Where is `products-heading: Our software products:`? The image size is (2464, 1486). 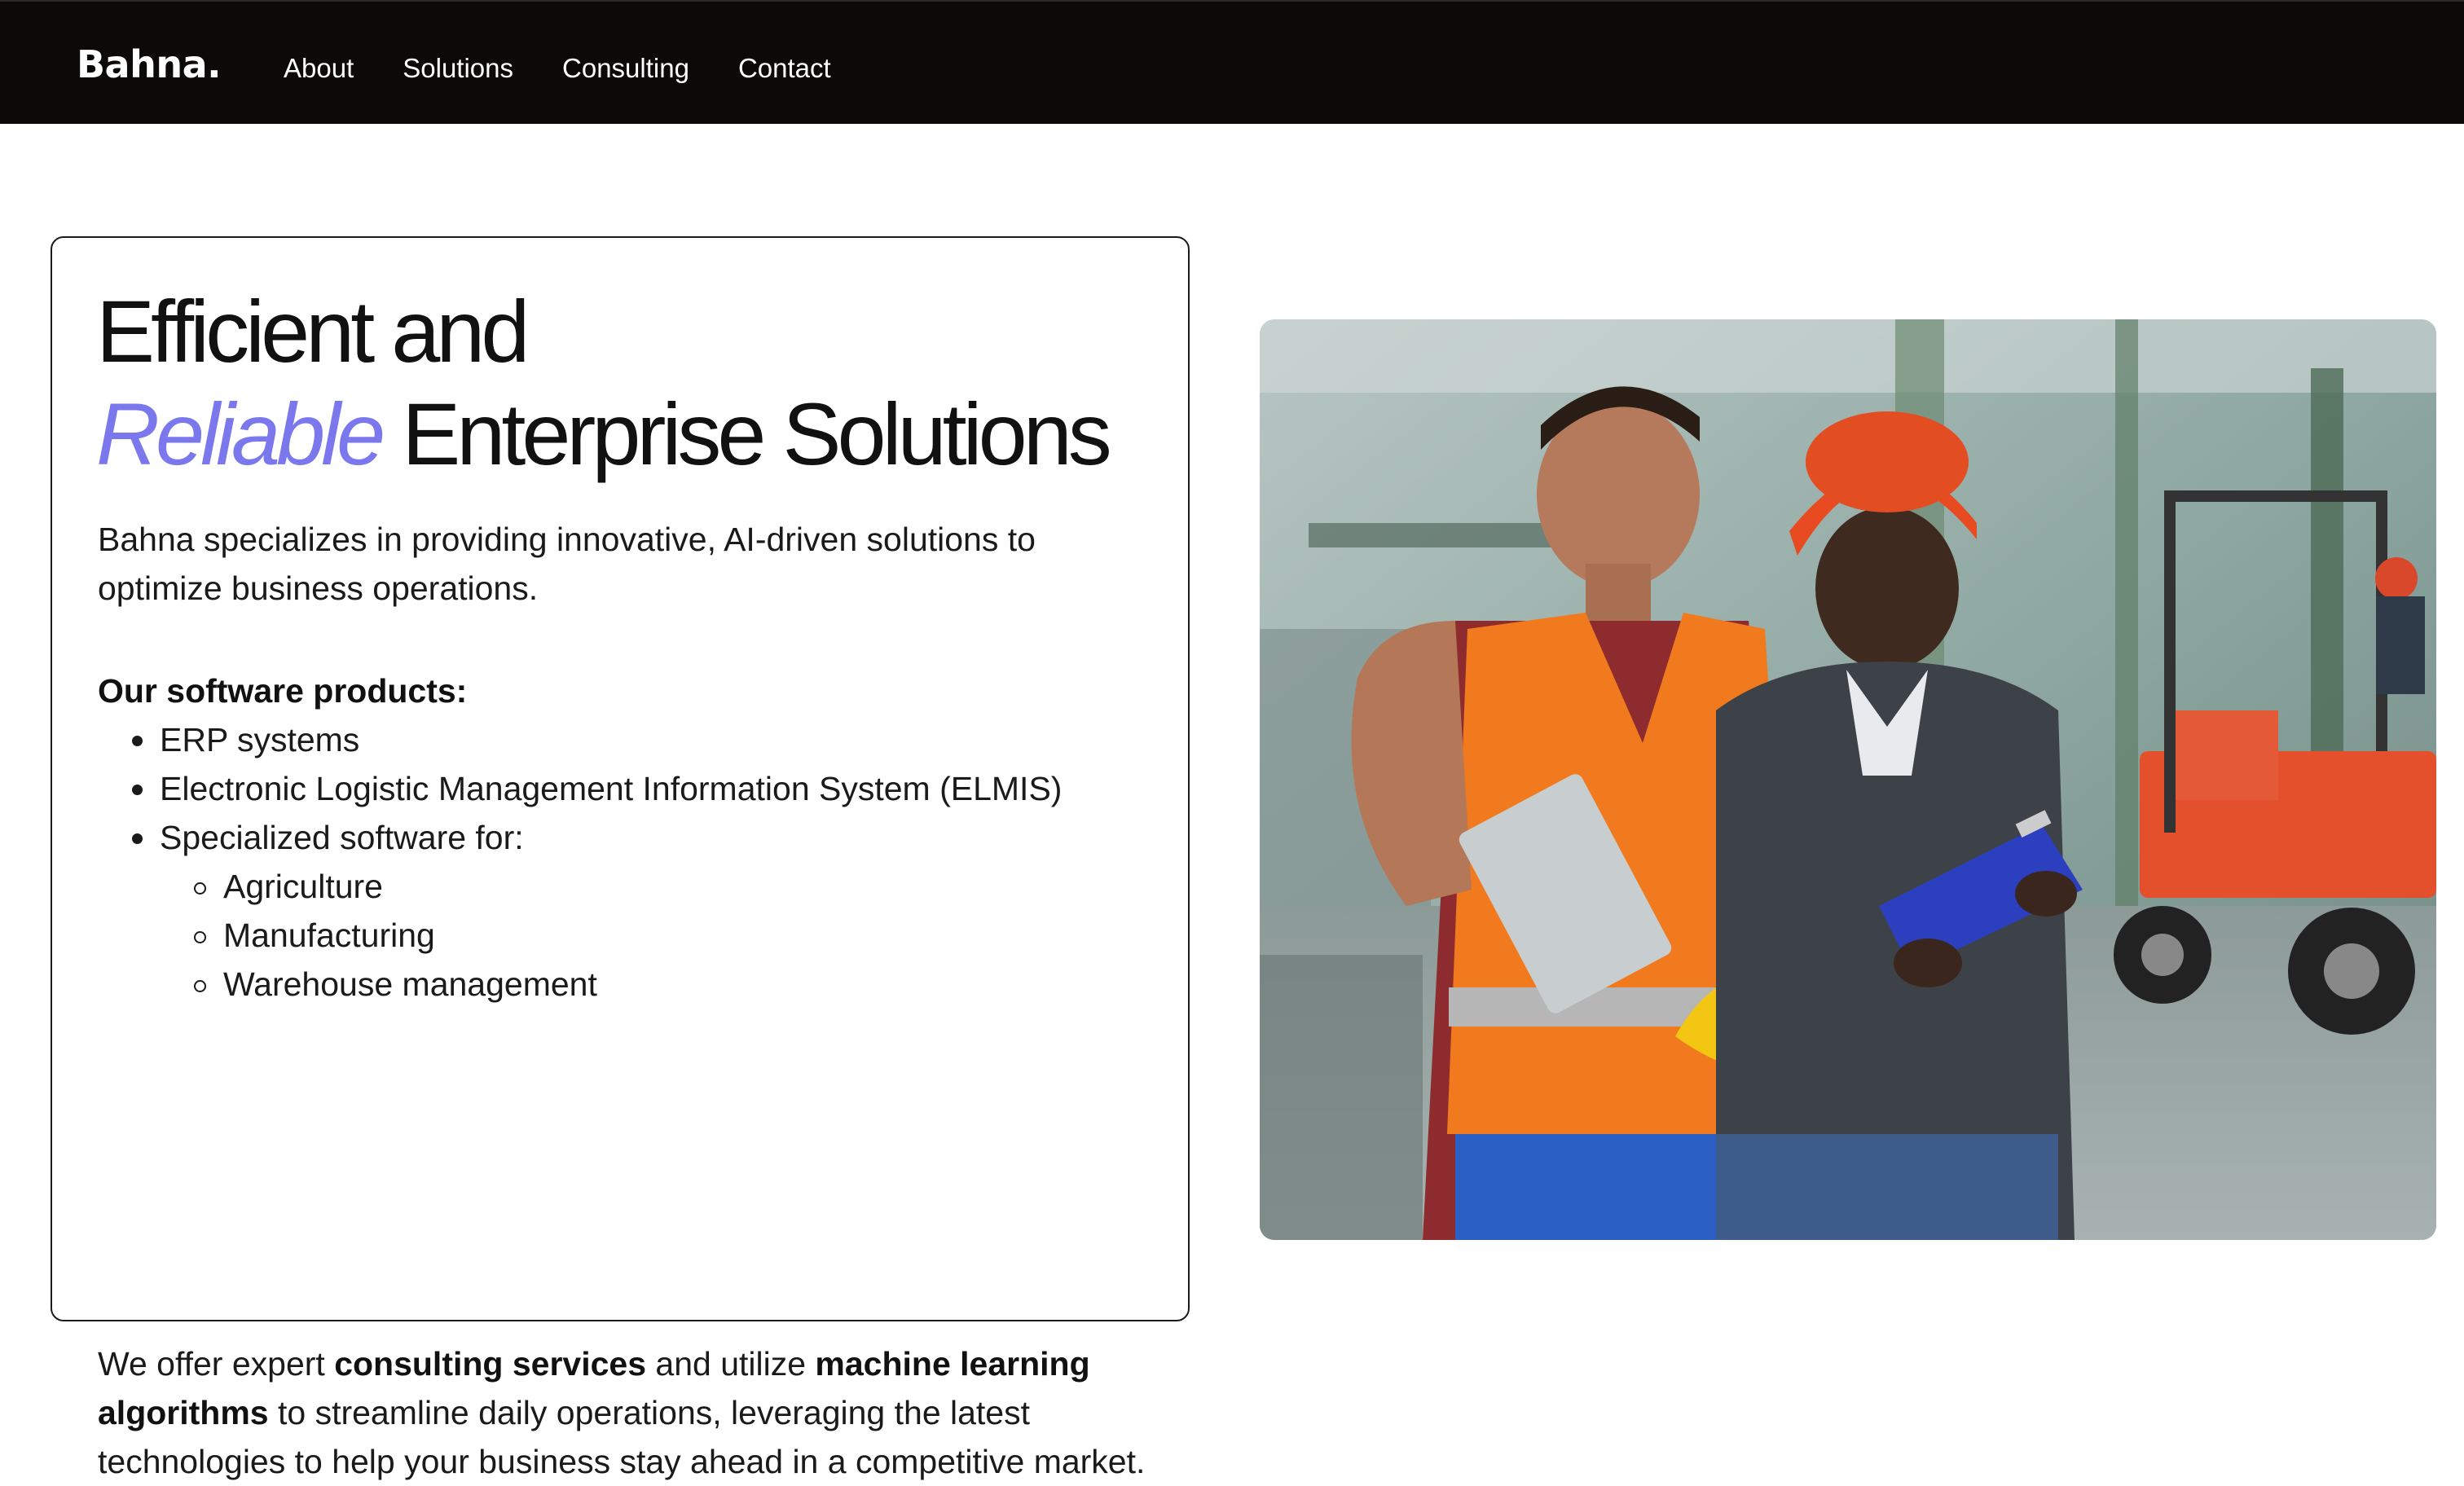
products-heading: Our software products: is located at coordinates (283, 691).